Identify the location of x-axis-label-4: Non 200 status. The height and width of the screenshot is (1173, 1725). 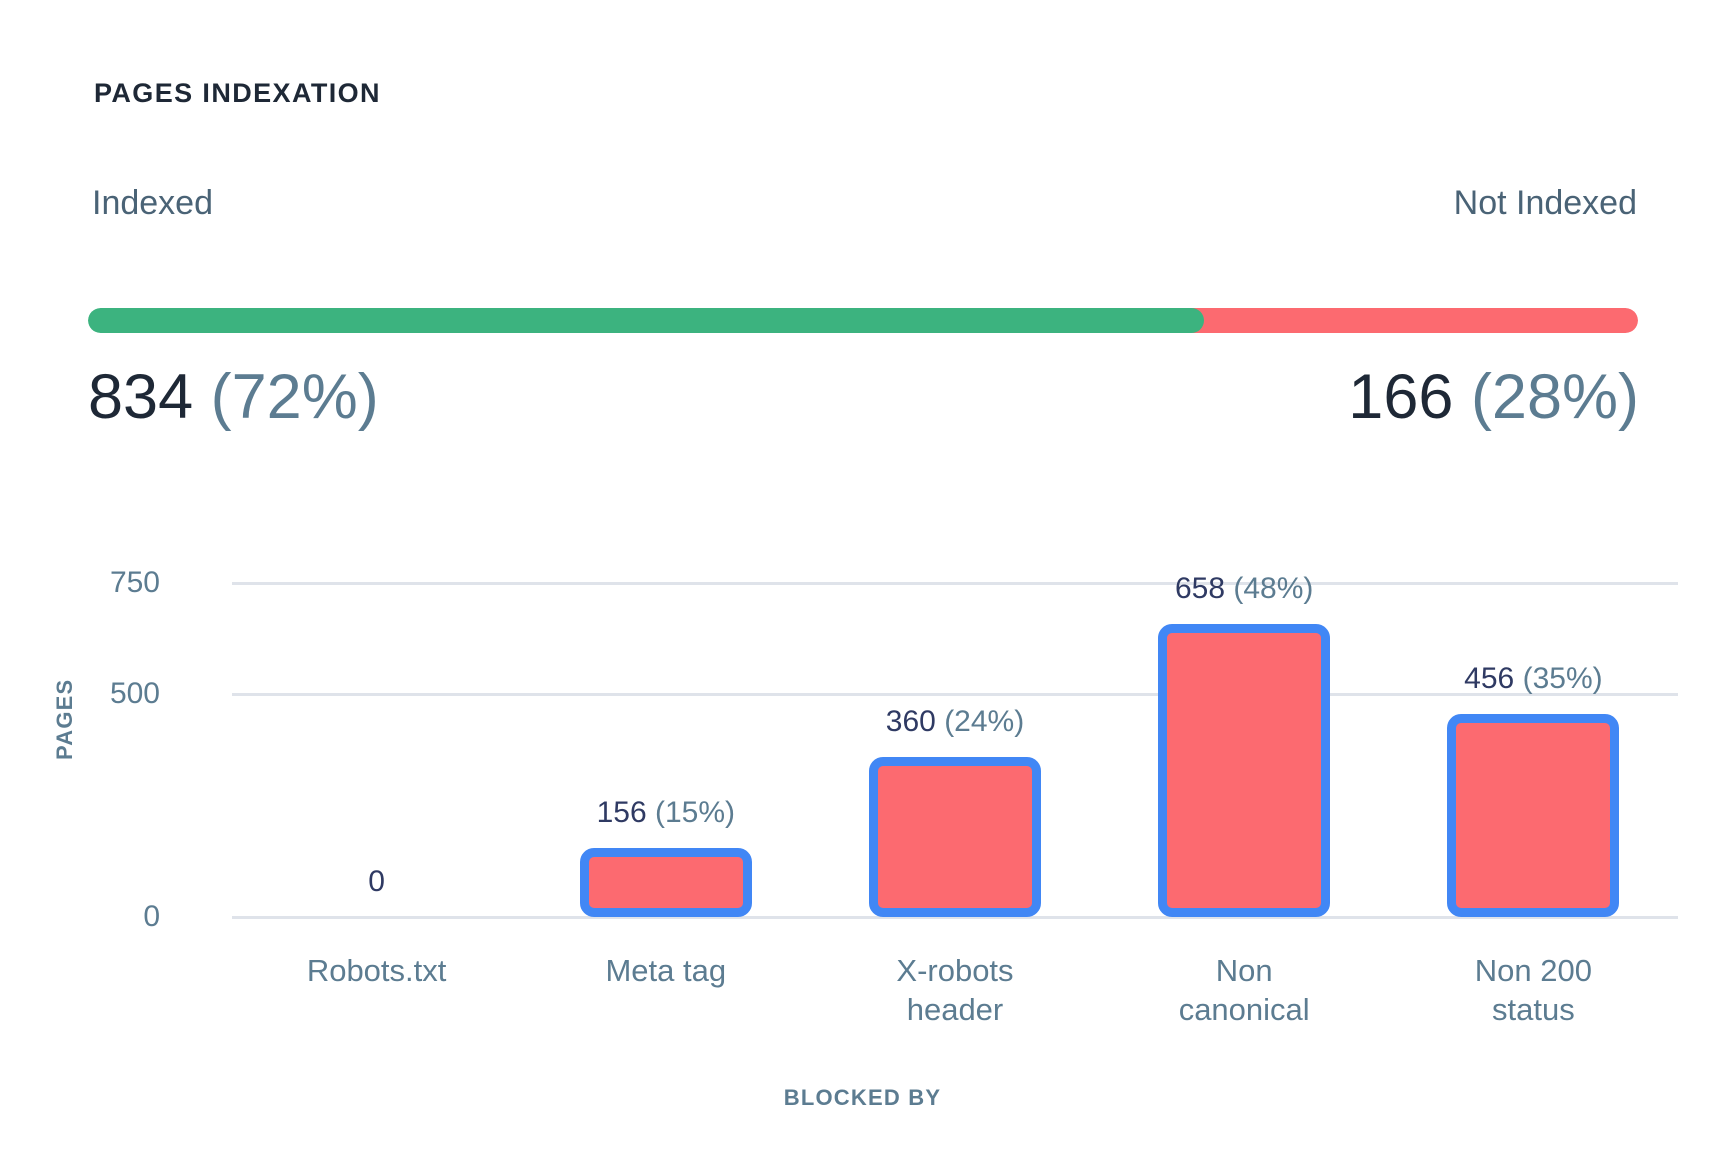
(1533, 990).